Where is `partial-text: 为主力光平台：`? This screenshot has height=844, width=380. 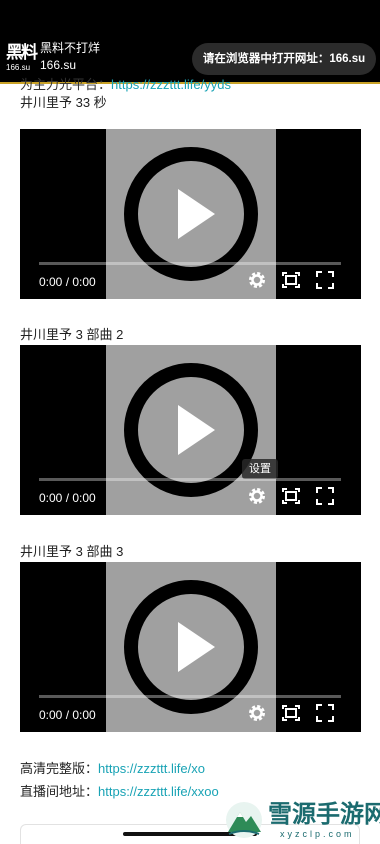 partial-text: 为主力光平台： is located at coordinates (66, 84).